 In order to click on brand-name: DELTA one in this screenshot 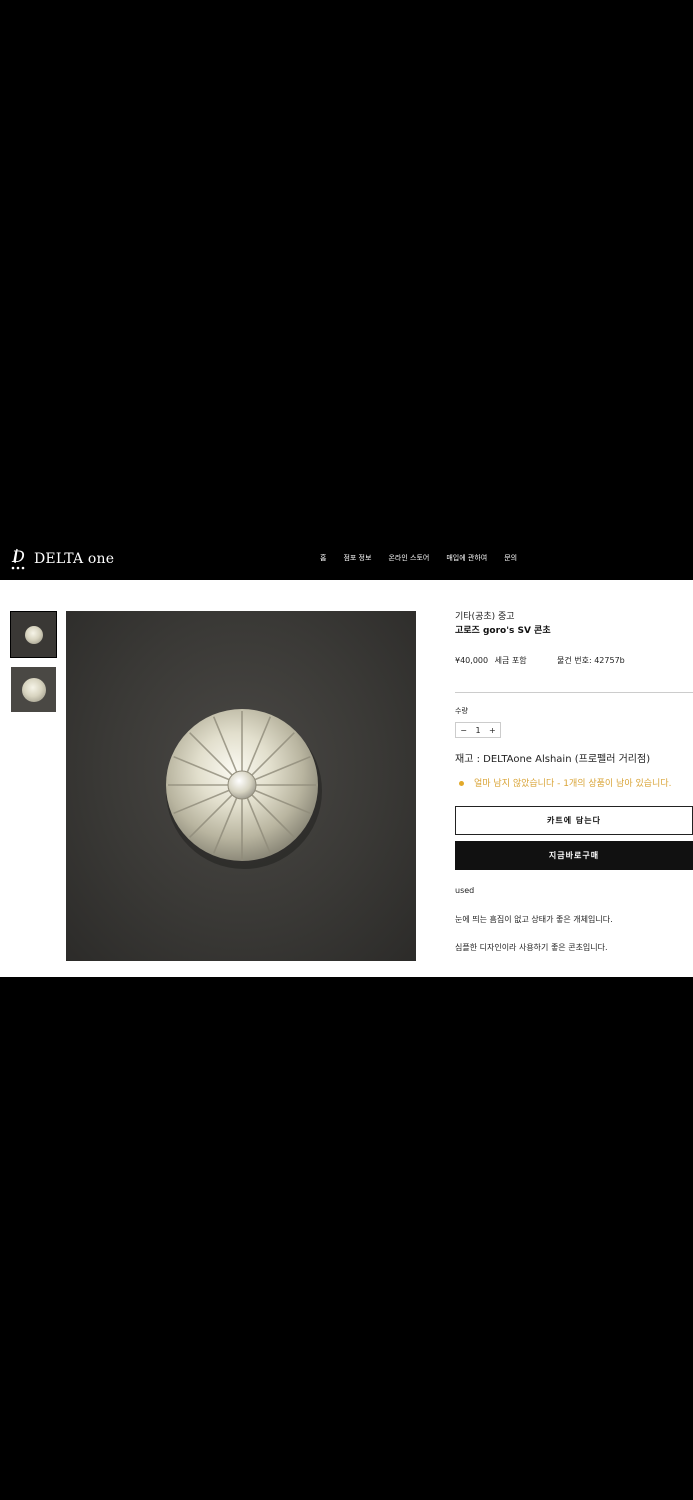, I will do `click(74, 559)`.